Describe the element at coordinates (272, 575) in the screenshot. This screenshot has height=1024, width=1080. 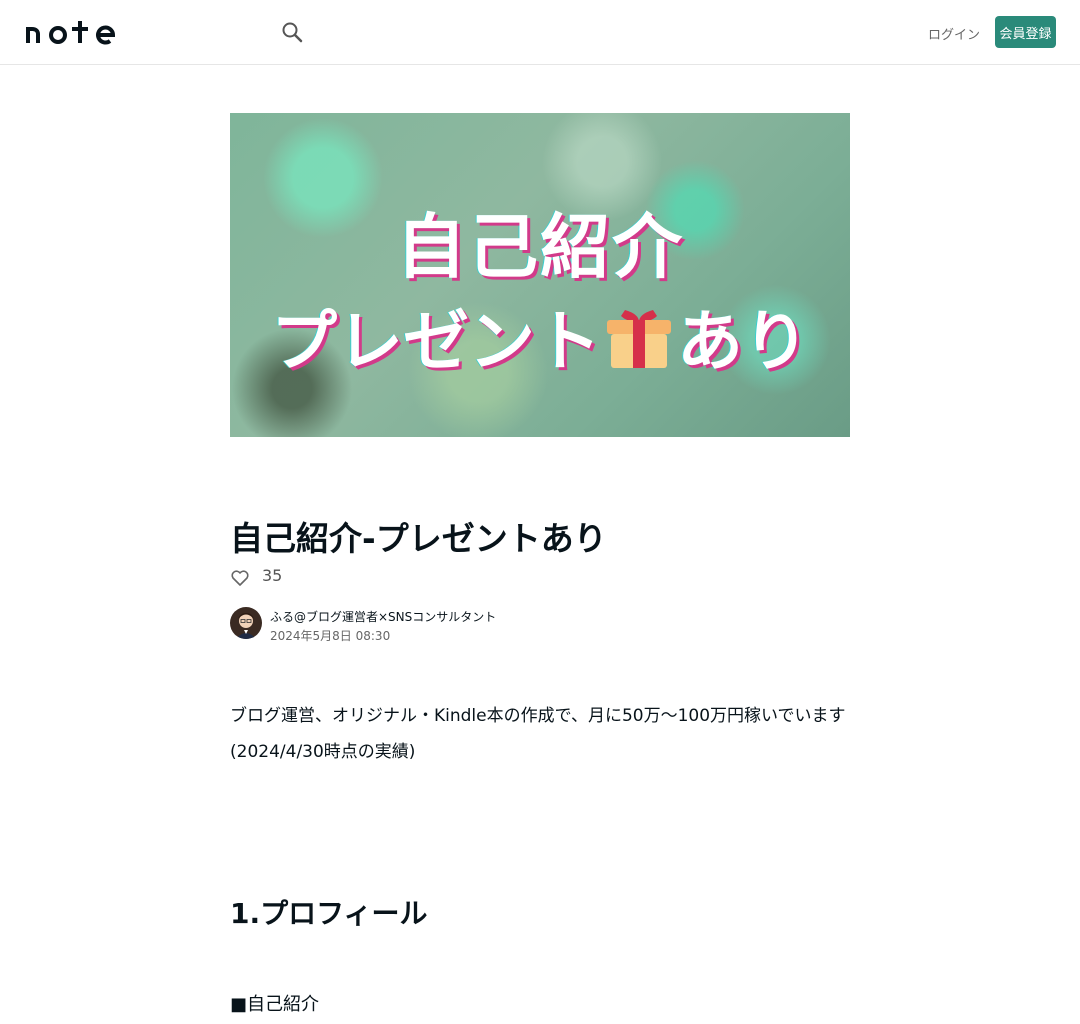
I see `like-count: 35` at that location.